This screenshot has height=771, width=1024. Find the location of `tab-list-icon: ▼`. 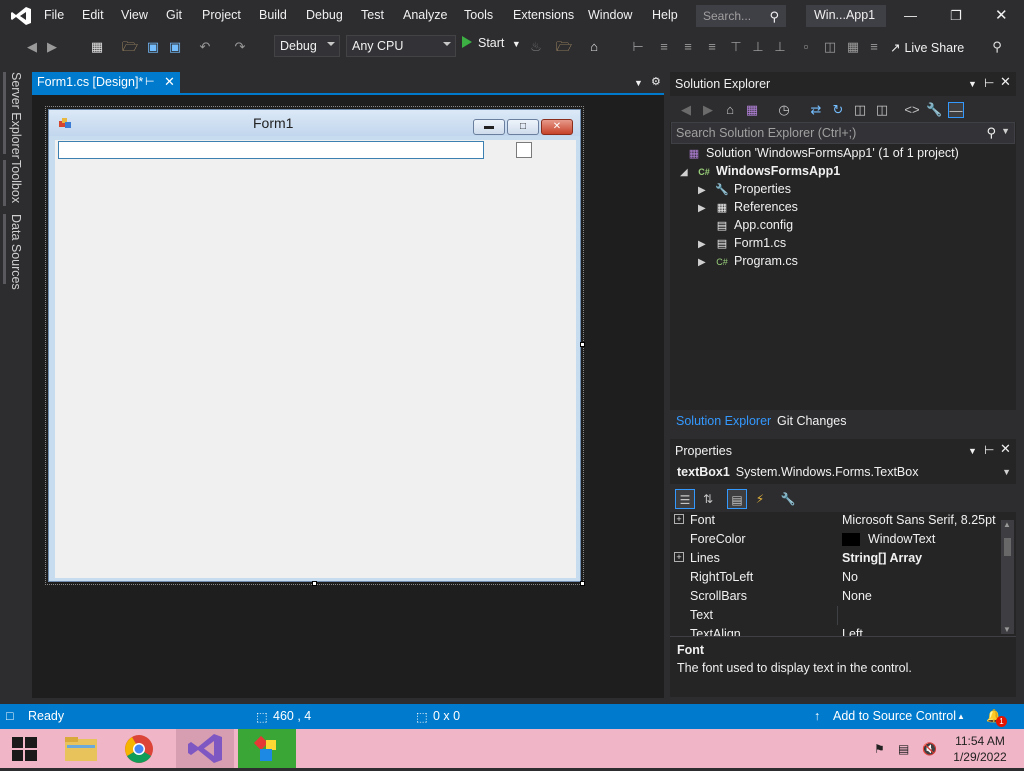

tab-list-icon: ▼ is located at coordinates (638, 83).